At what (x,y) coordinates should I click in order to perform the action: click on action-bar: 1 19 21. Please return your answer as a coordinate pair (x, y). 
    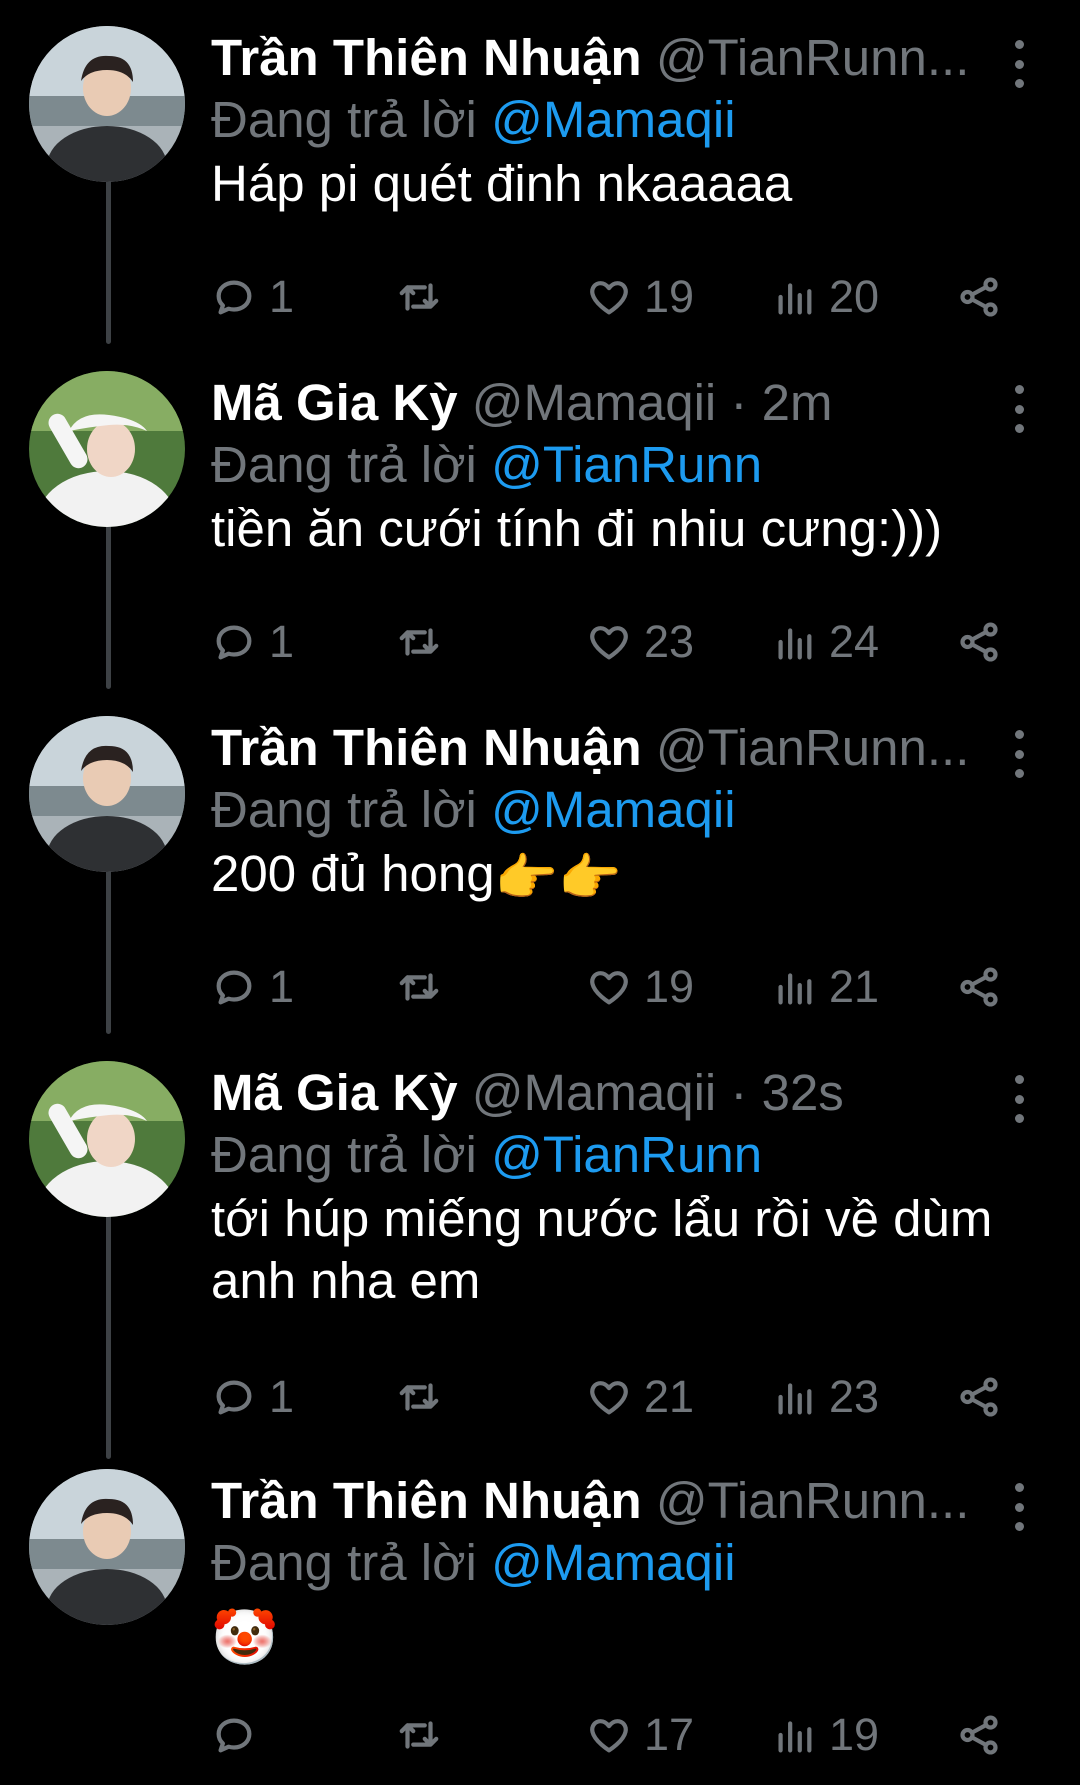
    Looking at the image, I should click on (611, 987).